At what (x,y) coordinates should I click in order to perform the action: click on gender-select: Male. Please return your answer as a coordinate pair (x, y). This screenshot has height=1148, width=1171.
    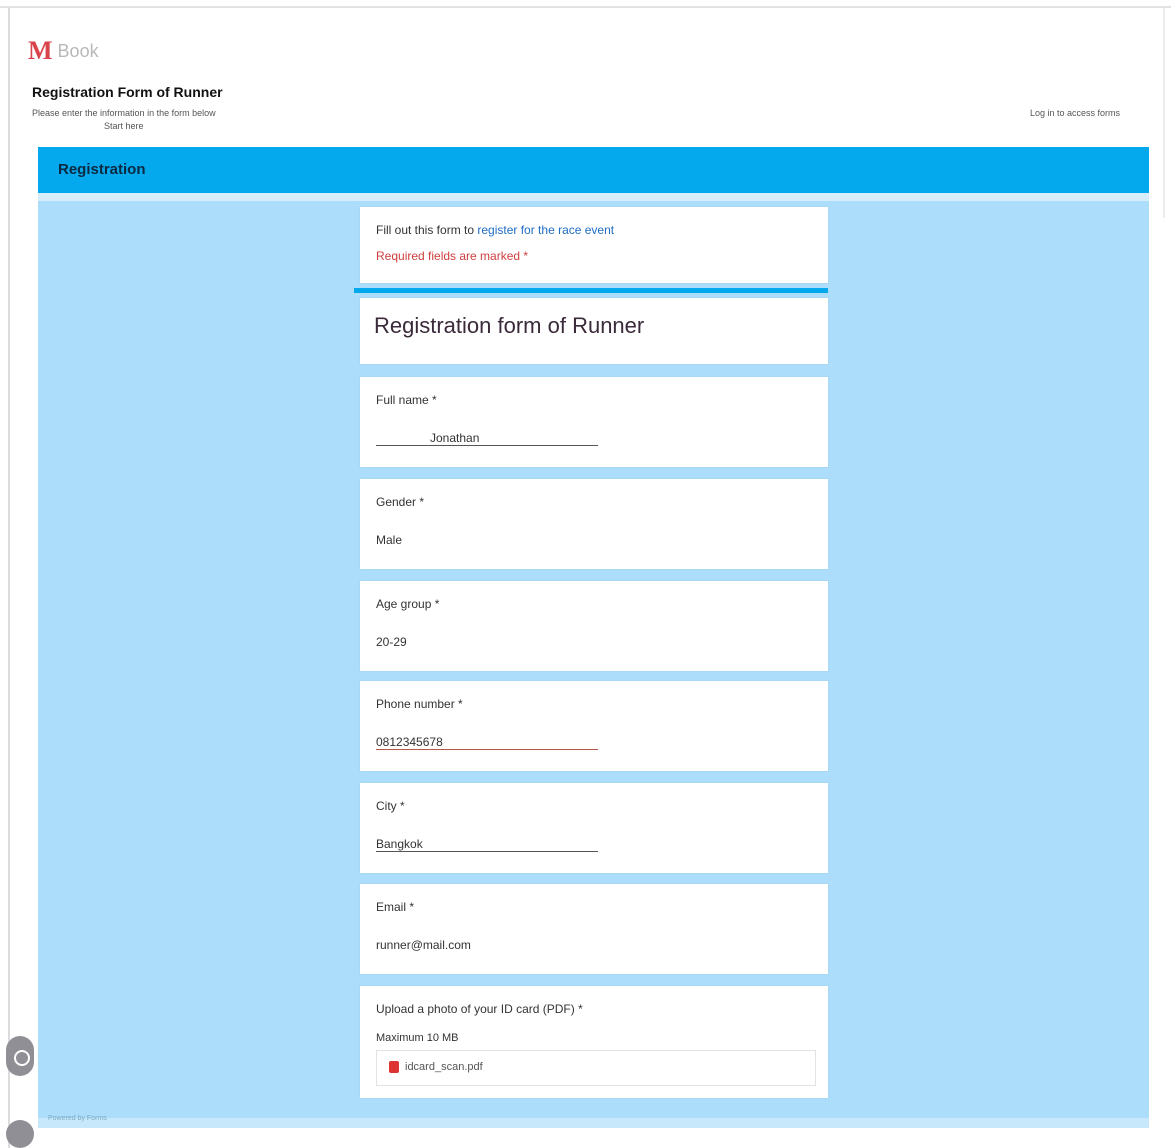
    Looking at the image, I should click on (487, 537).